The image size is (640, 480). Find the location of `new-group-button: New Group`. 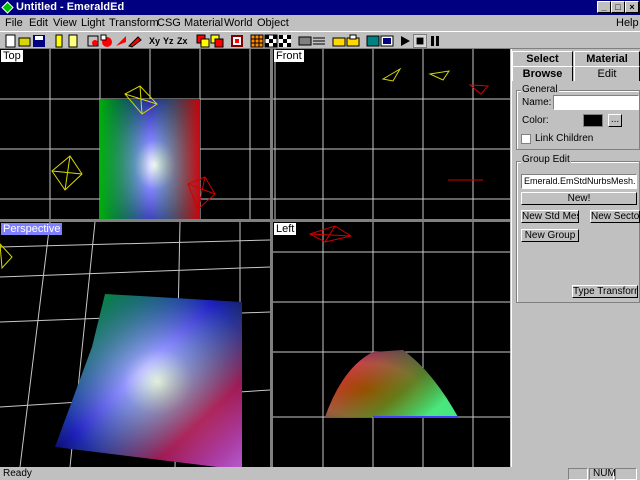

new-group-button: New Group is located at coordinates (550, 235).